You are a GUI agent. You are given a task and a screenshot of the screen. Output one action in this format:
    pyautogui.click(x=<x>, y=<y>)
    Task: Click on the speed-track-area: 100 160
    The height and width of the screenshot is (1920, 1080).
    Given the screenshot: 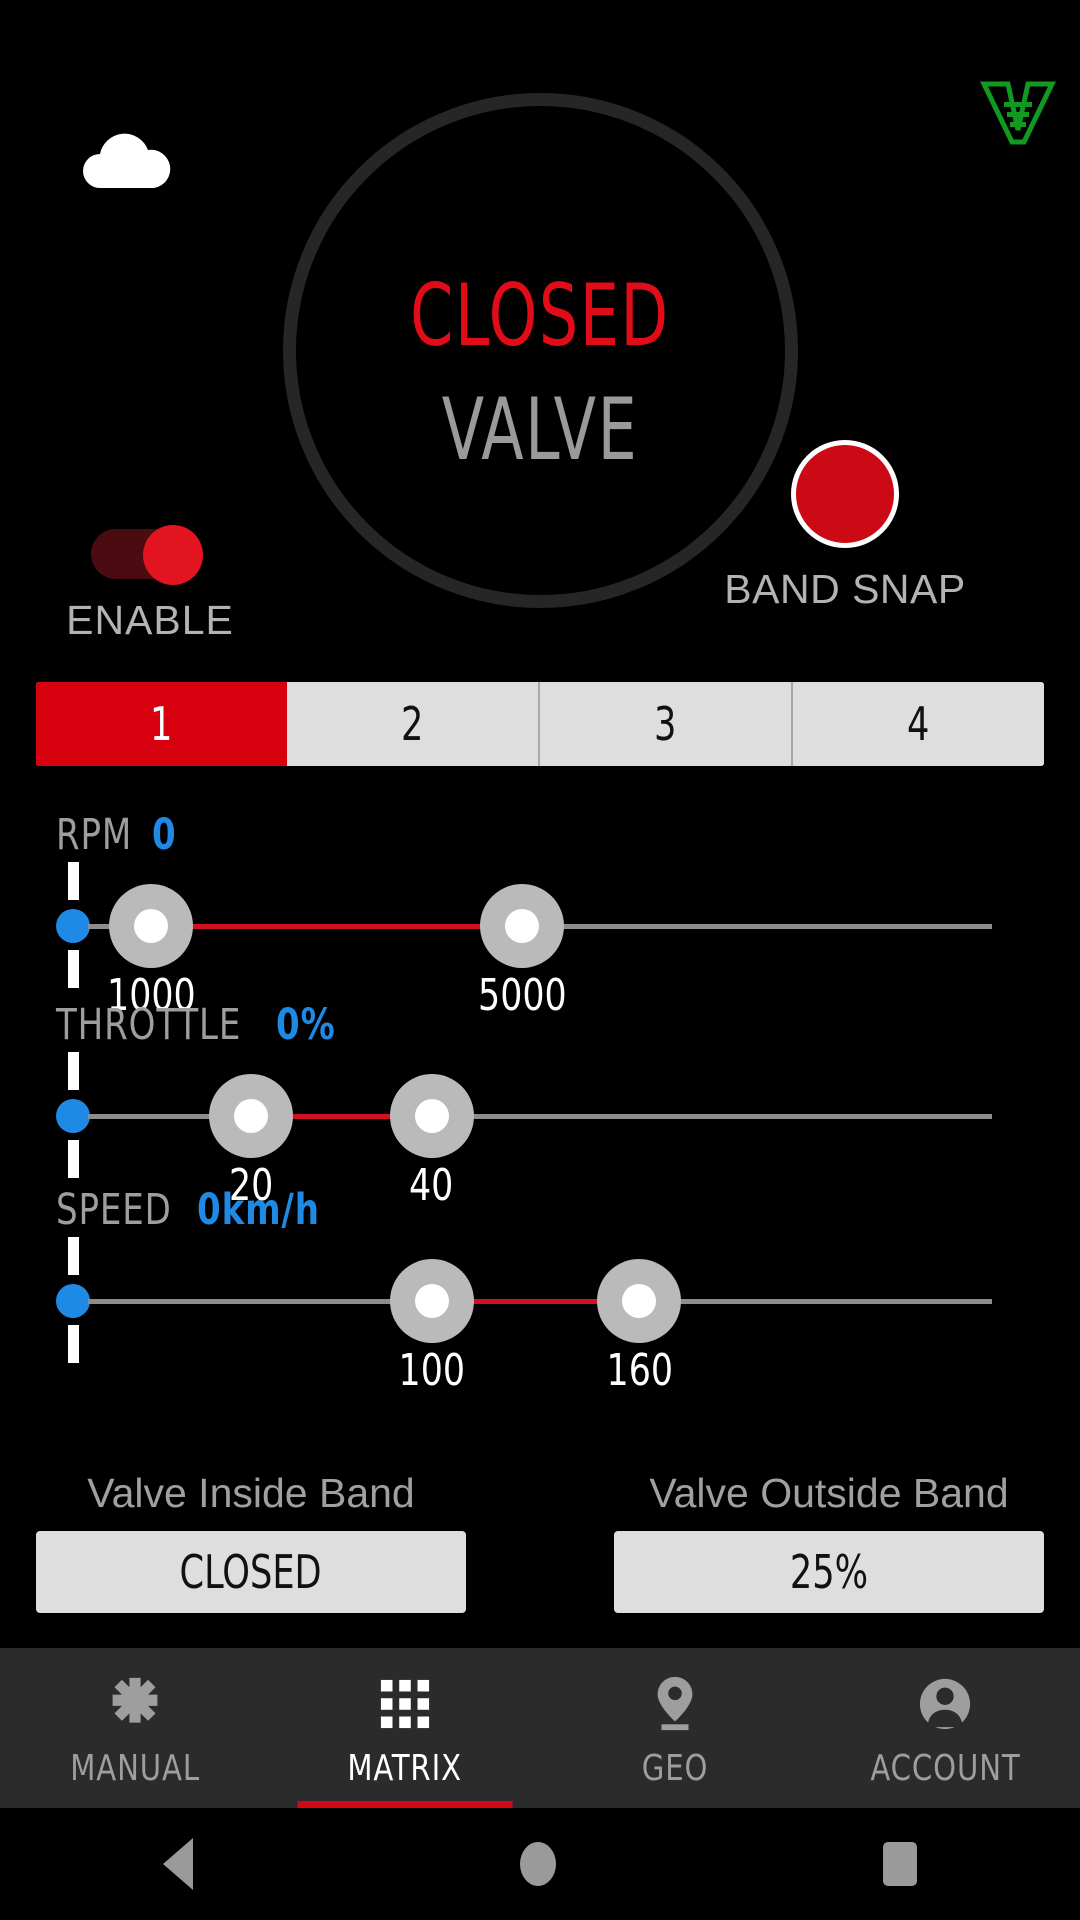 What is the action you would take?
    pyautogui.click(x=540, y=1316)
    